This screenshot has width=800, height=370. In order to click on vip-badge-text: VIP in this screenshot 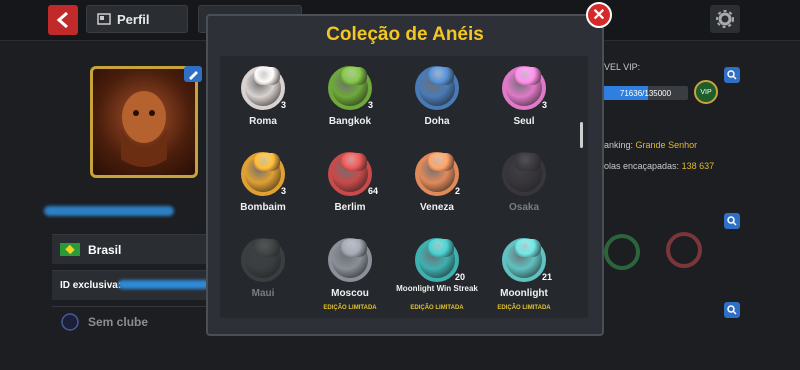, I will do `click(706, 92)`.